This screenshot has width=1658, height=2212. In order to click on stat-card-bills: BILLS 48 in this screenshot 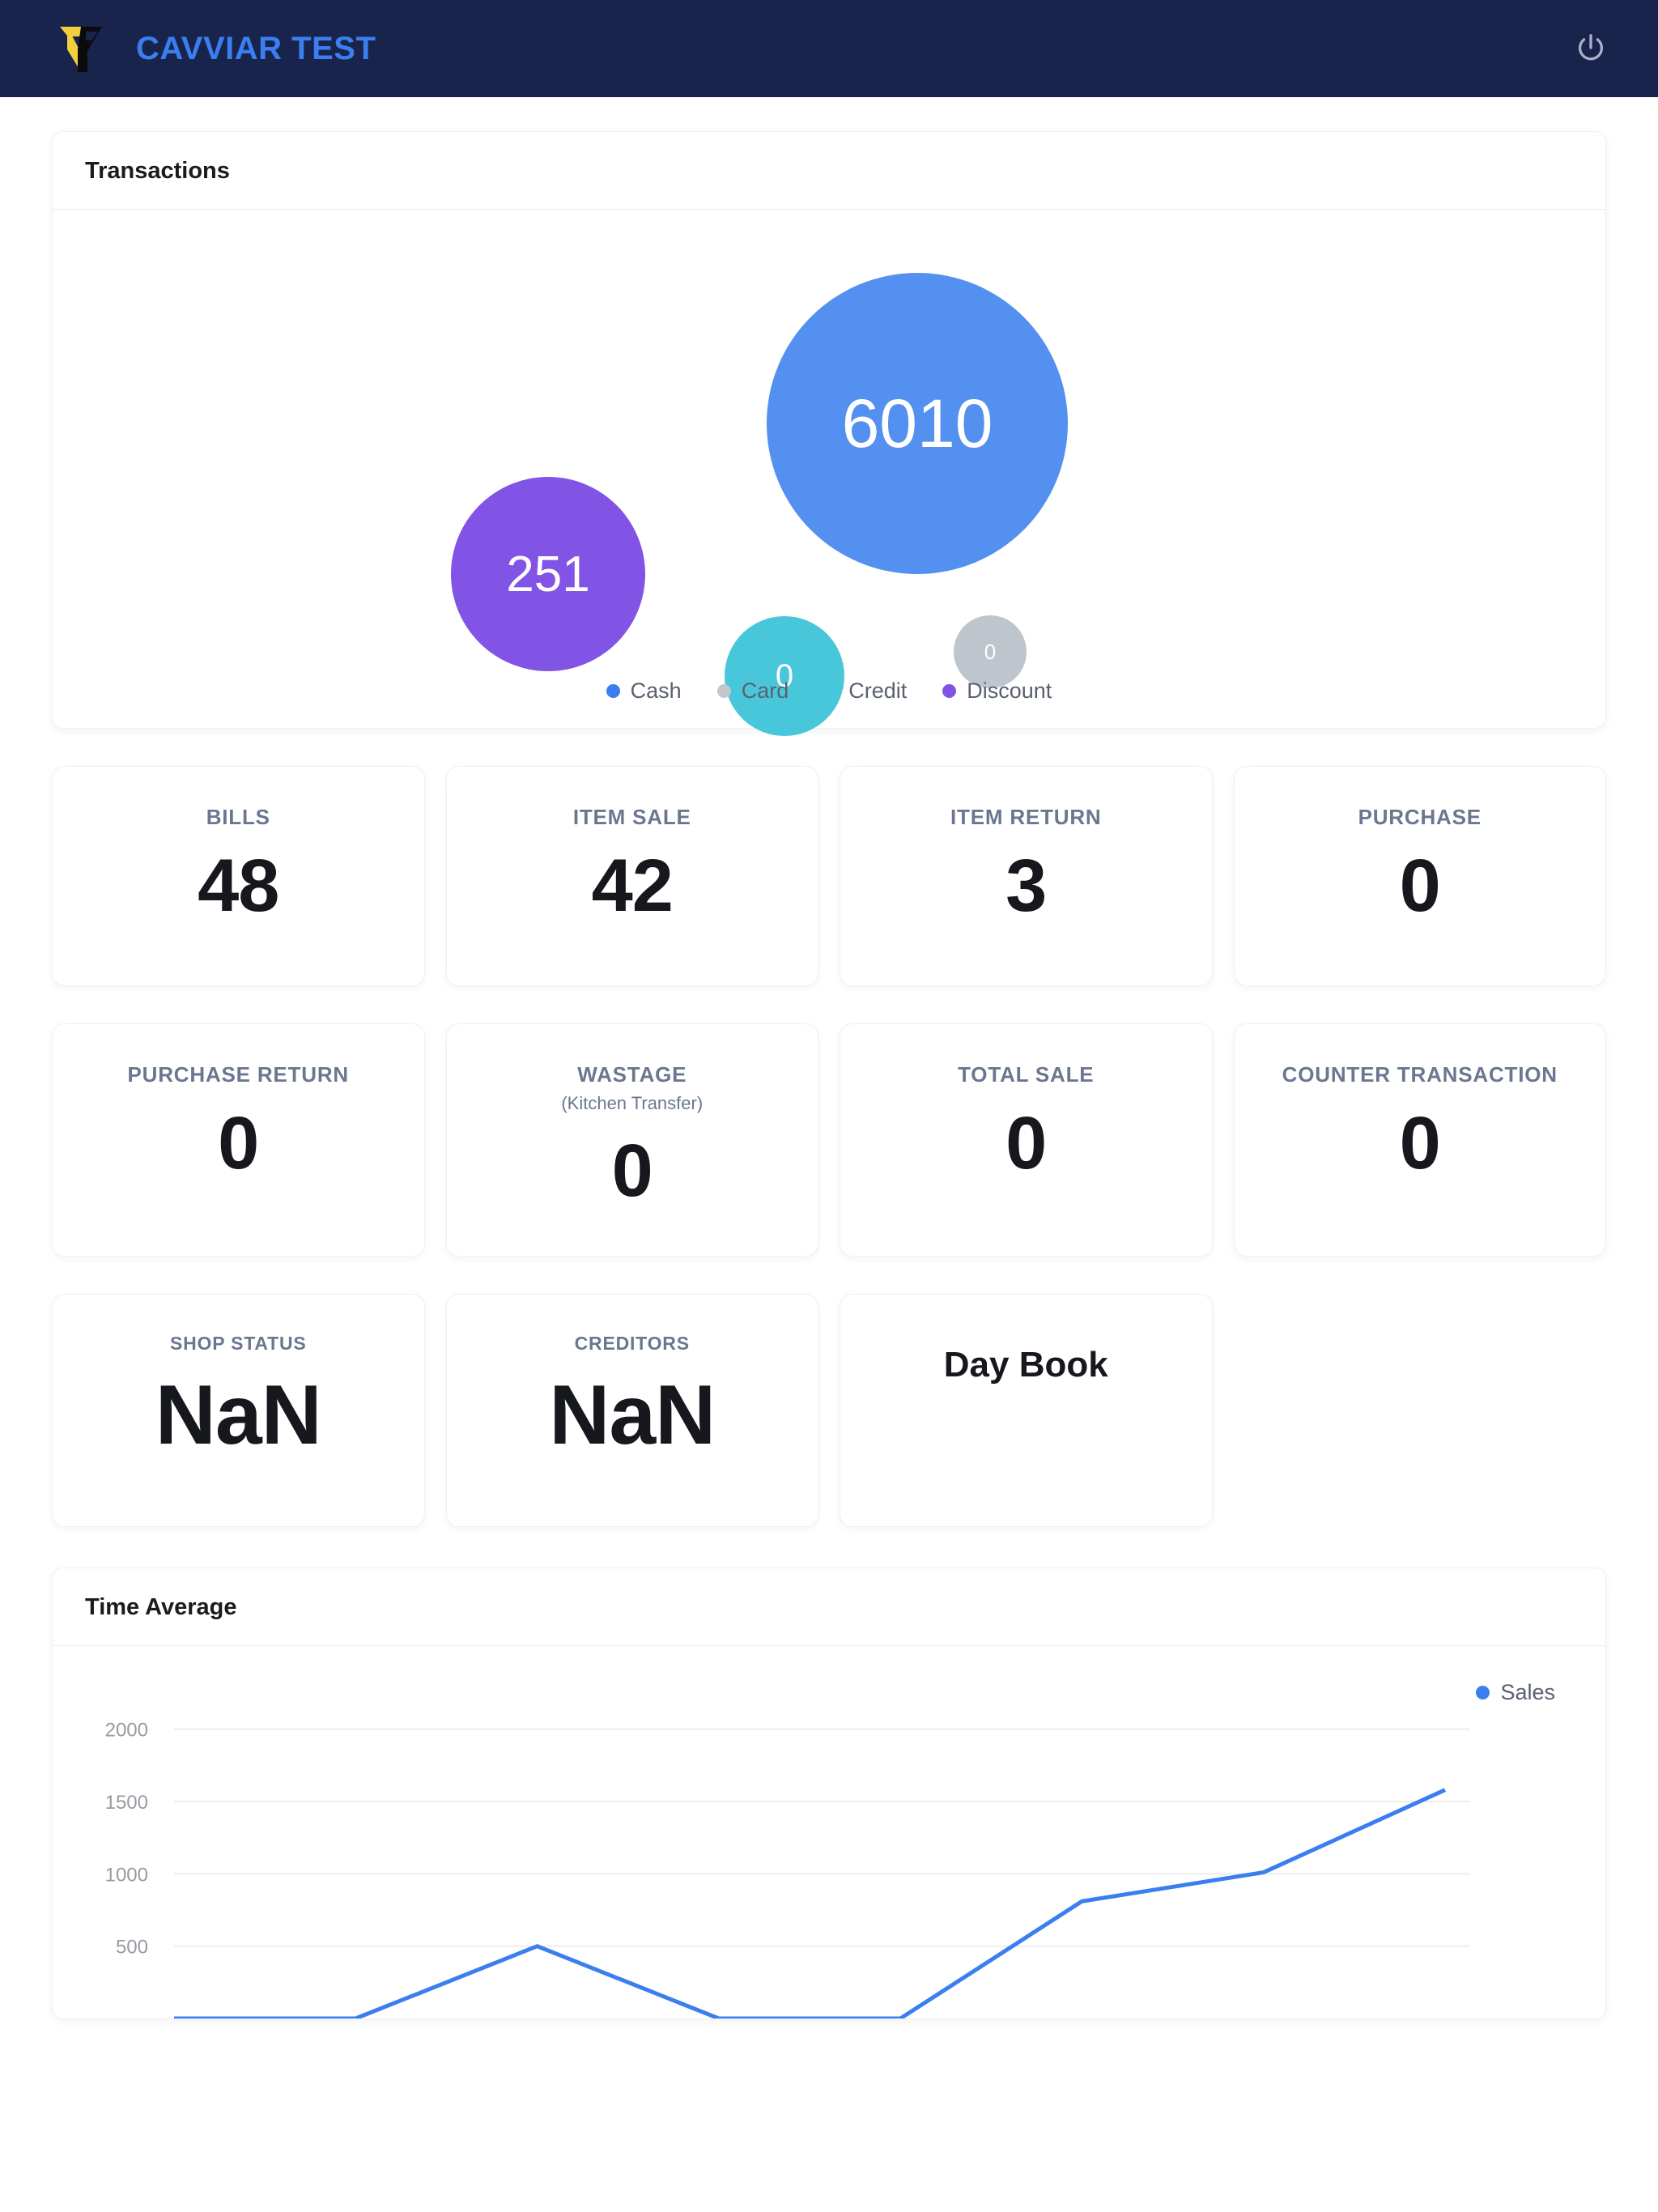, I will do `click(238, 876)`.